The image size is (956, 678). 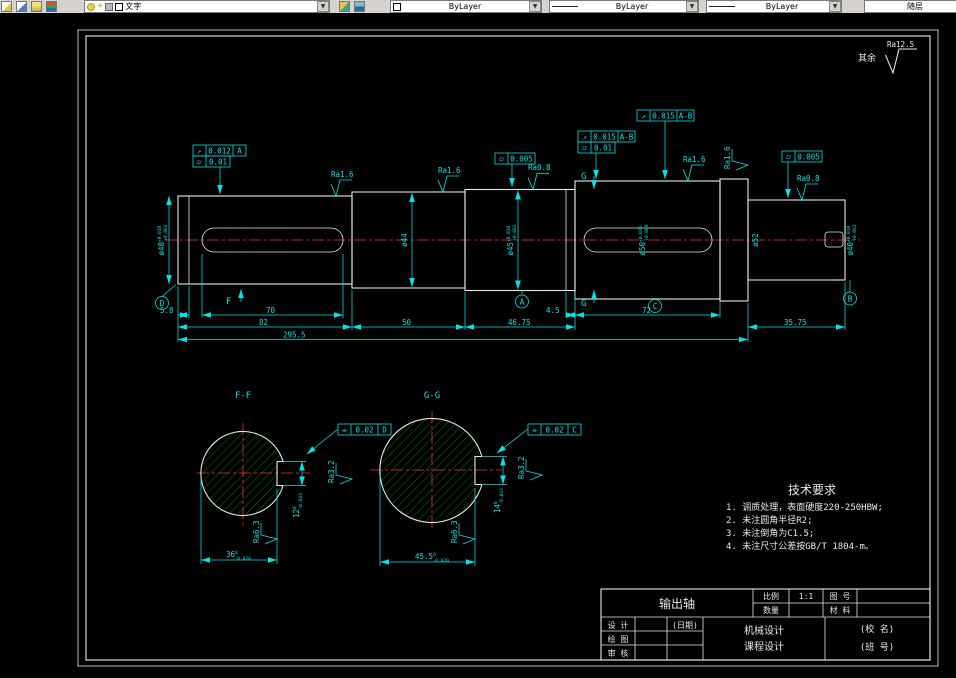 What do you see at coordinates (632, 6) in the screenshot?
I see `linetype-value: ByLayer` at bounding box center [632, 6].